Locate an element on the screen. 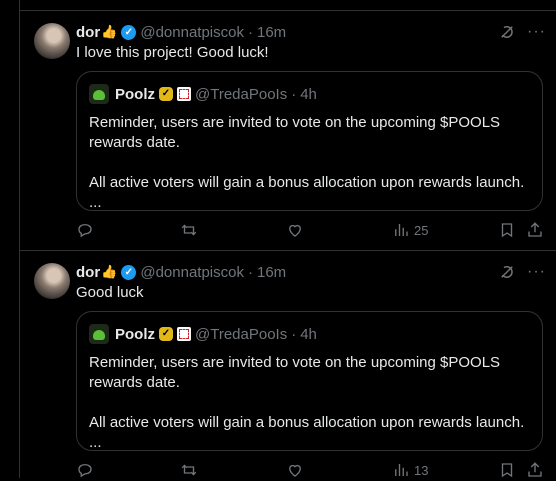  bookmark-button is located at coordinates (507, 230).